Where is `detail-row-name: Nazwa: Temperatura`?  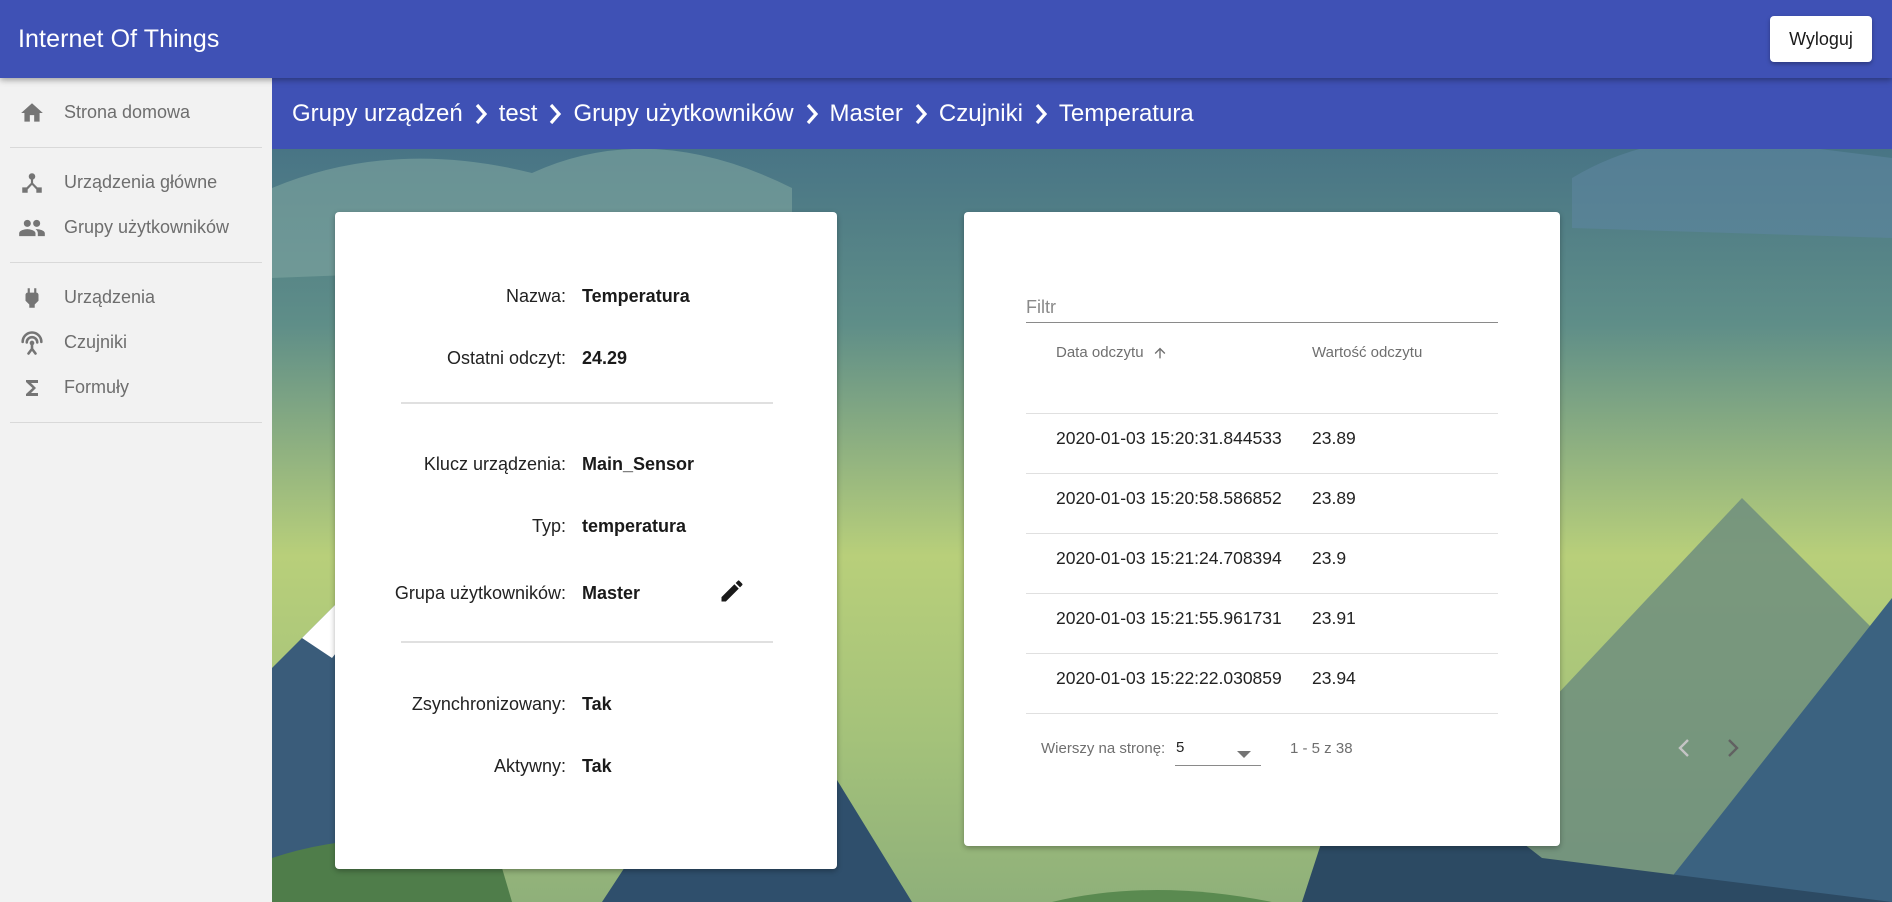
detail-row-name: Nazwa: Temperatura is located at coordinates (586, 296).